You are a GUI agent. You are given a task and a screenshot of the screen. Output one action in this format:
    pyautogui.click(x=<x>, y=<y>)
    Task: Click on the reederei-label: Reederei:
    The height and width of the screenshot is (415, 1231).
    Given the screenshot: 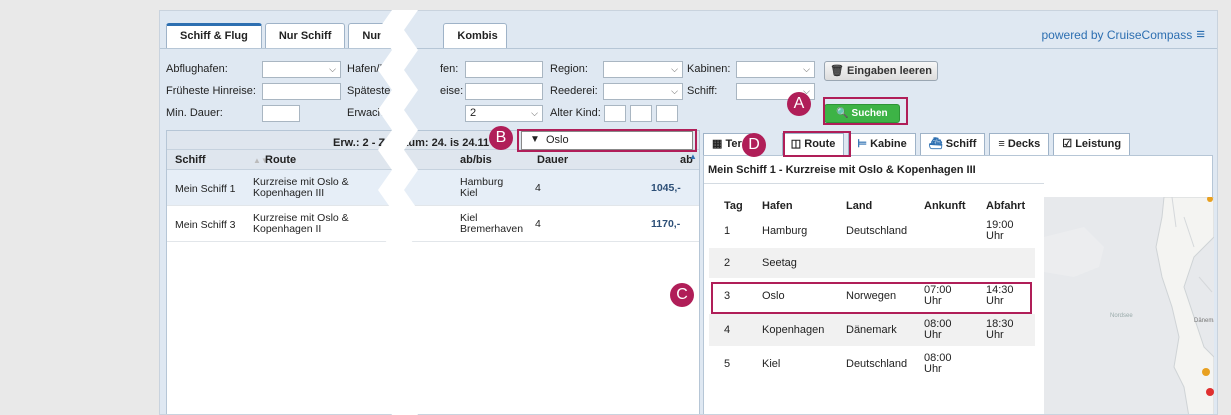 What is the action you would take?
    pyautogui.click(x=574, y=91)
    